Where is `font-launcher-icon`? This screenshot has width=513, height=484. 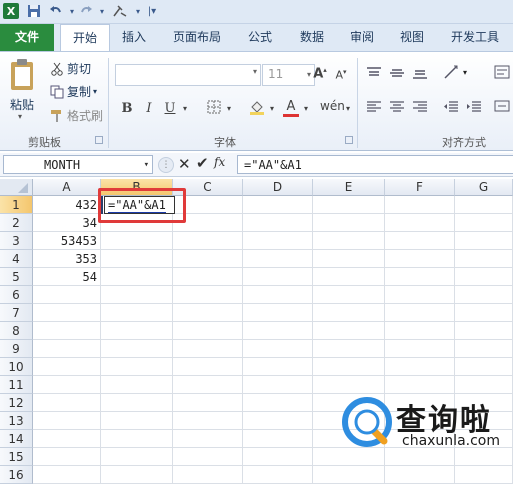
font-launcher-icon is located at coordinates (349, 140).